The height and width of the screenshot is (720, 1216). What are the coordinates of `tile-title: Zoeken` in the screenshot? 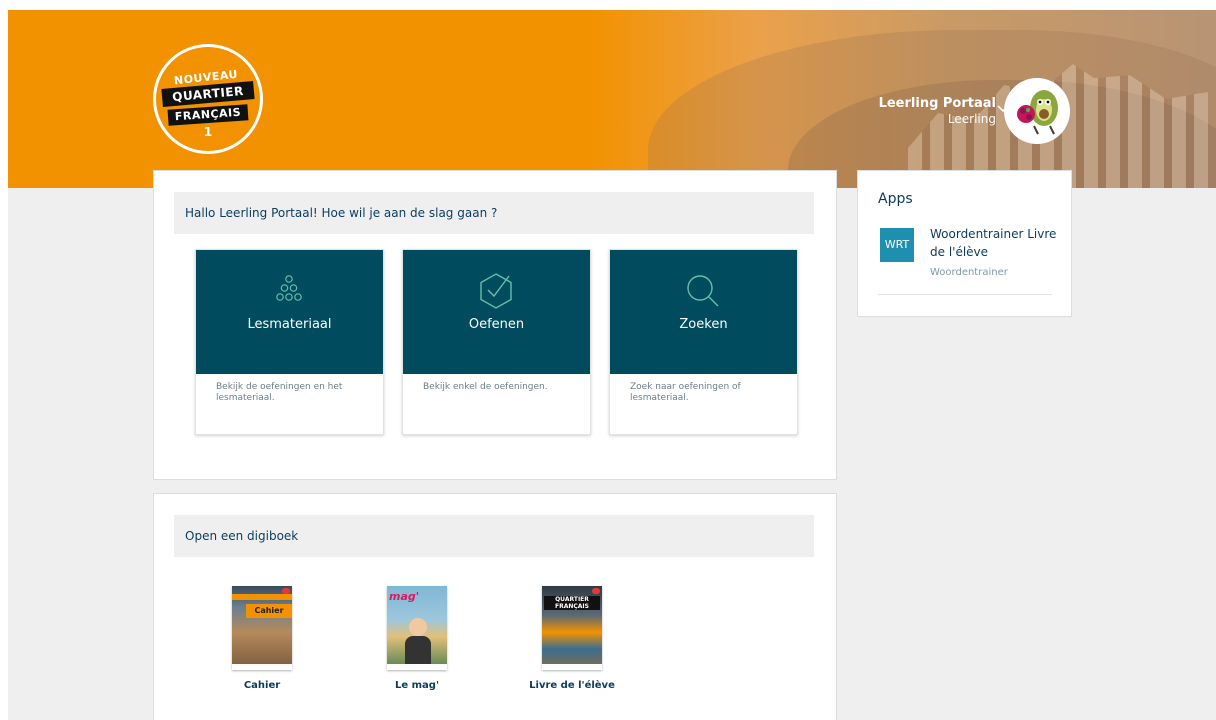 It's located at (703, 324).